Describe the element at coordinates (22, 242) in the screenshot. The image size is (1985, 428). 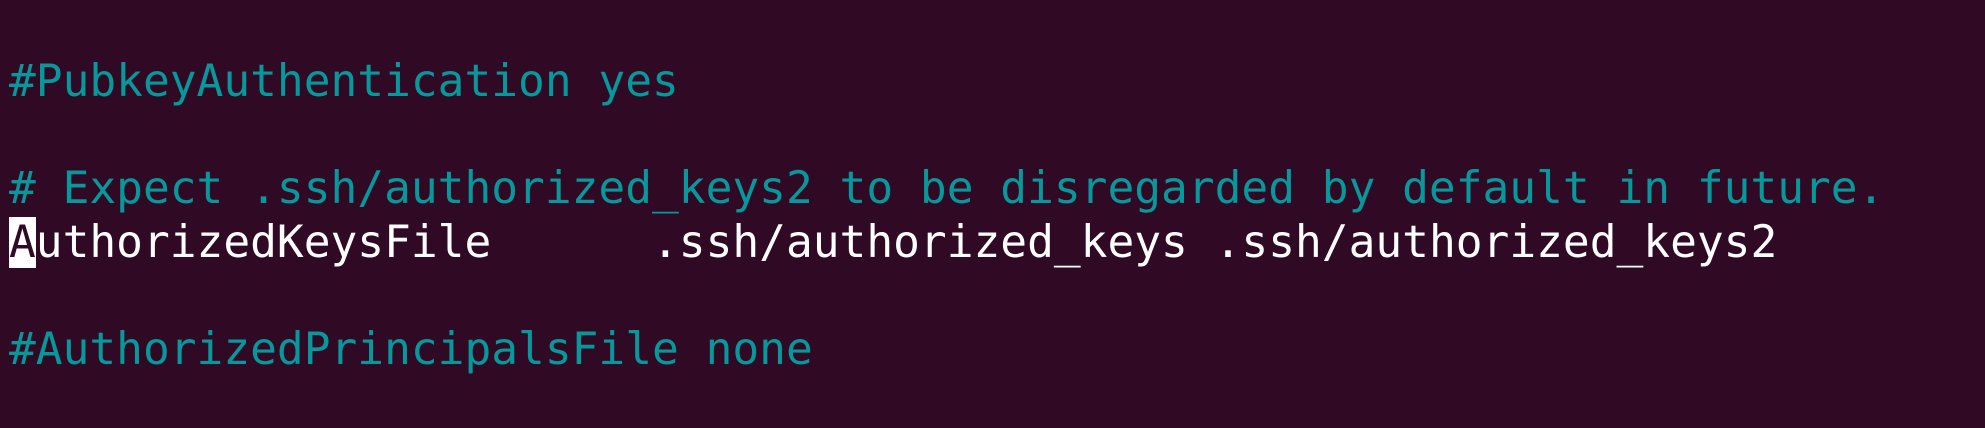
I see `text-cursor: A` at that location.